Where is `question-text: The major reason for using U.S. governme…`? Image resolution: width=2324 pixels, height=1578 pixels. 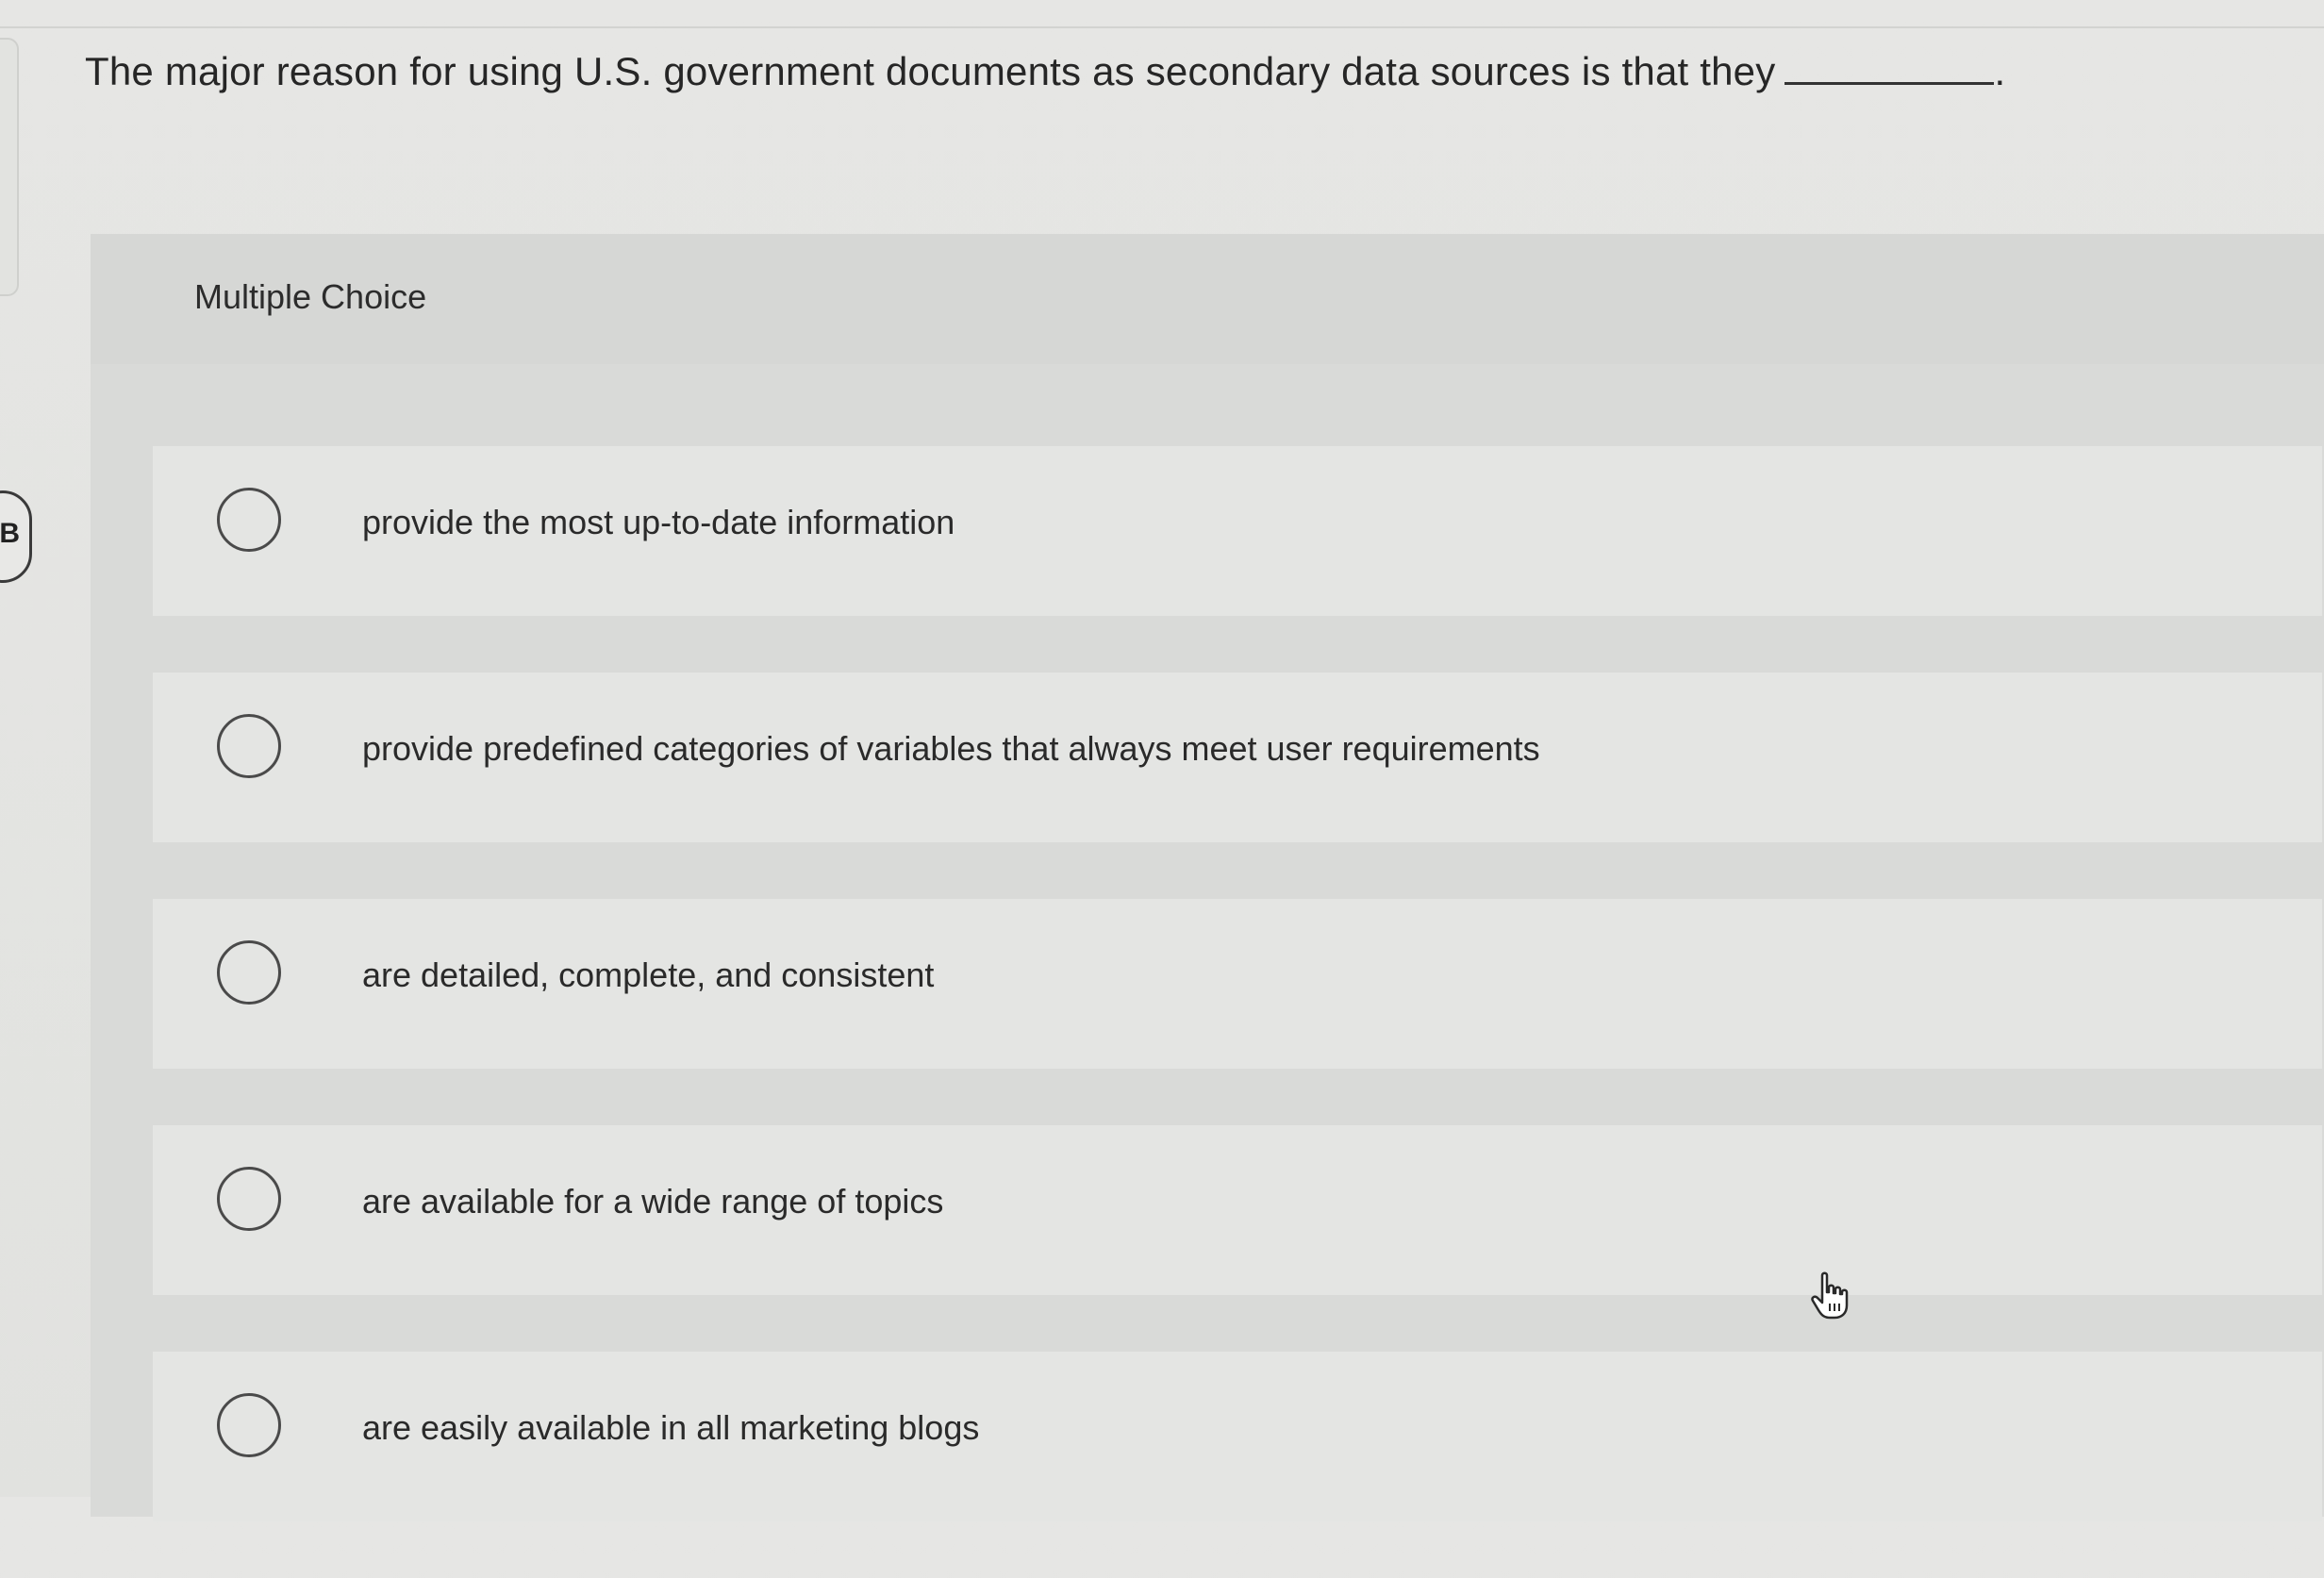
question-text: The major reason for using U.S. governme… is located at coordinates (931, 71).